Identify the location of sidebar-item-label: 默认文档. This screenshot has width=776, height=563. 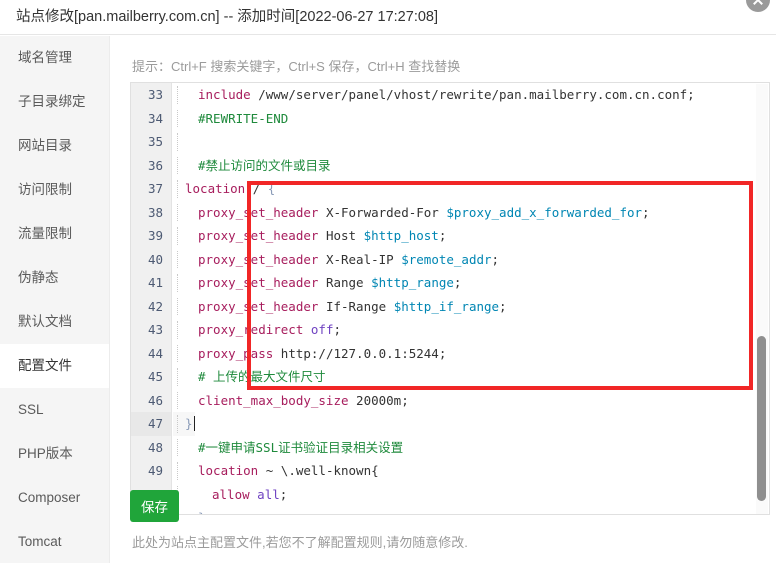
(45, 321).